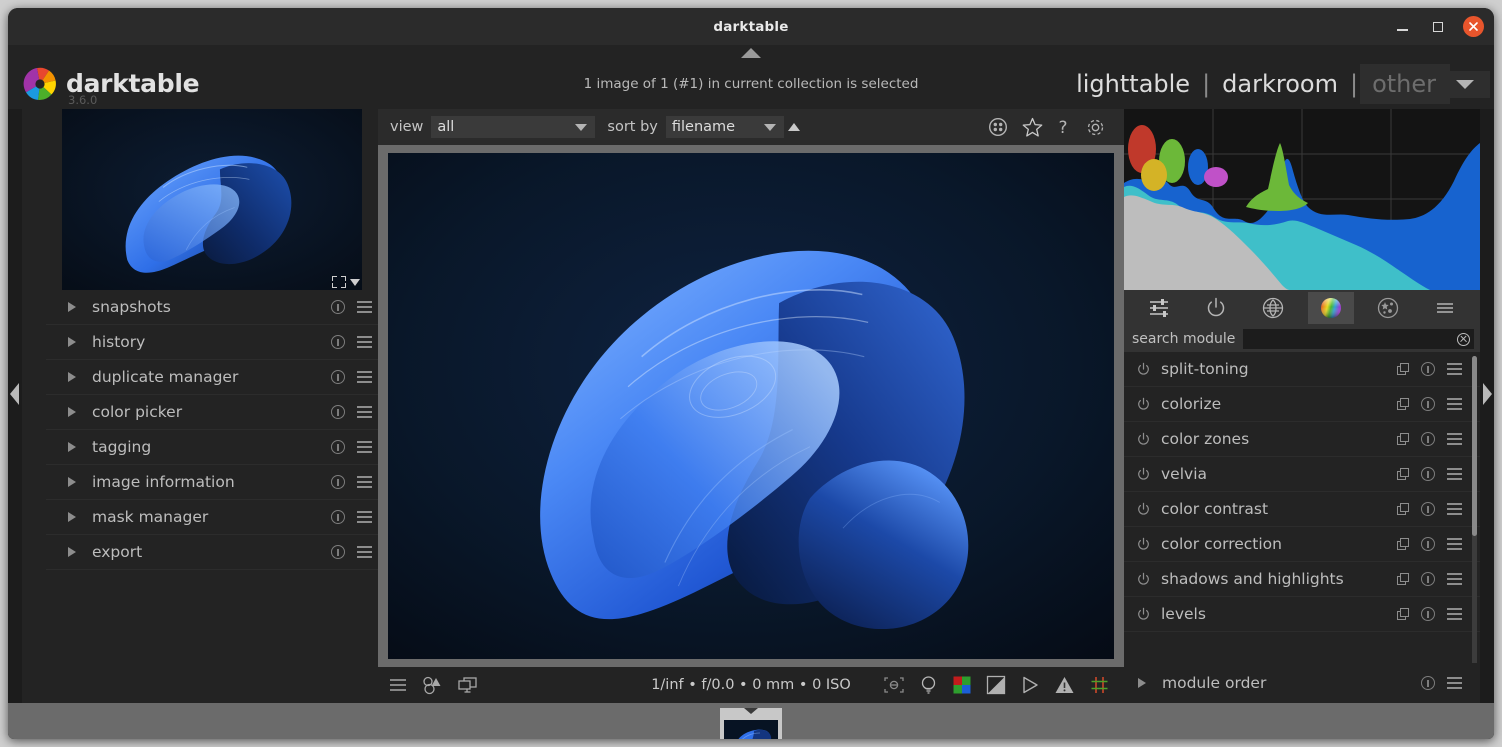 The image size is (1502, 747). What do you see at coordinates (928, 685) in the screenshot?
I see `iso12646-lightbulb-icon` at bounding box center [928, 685].